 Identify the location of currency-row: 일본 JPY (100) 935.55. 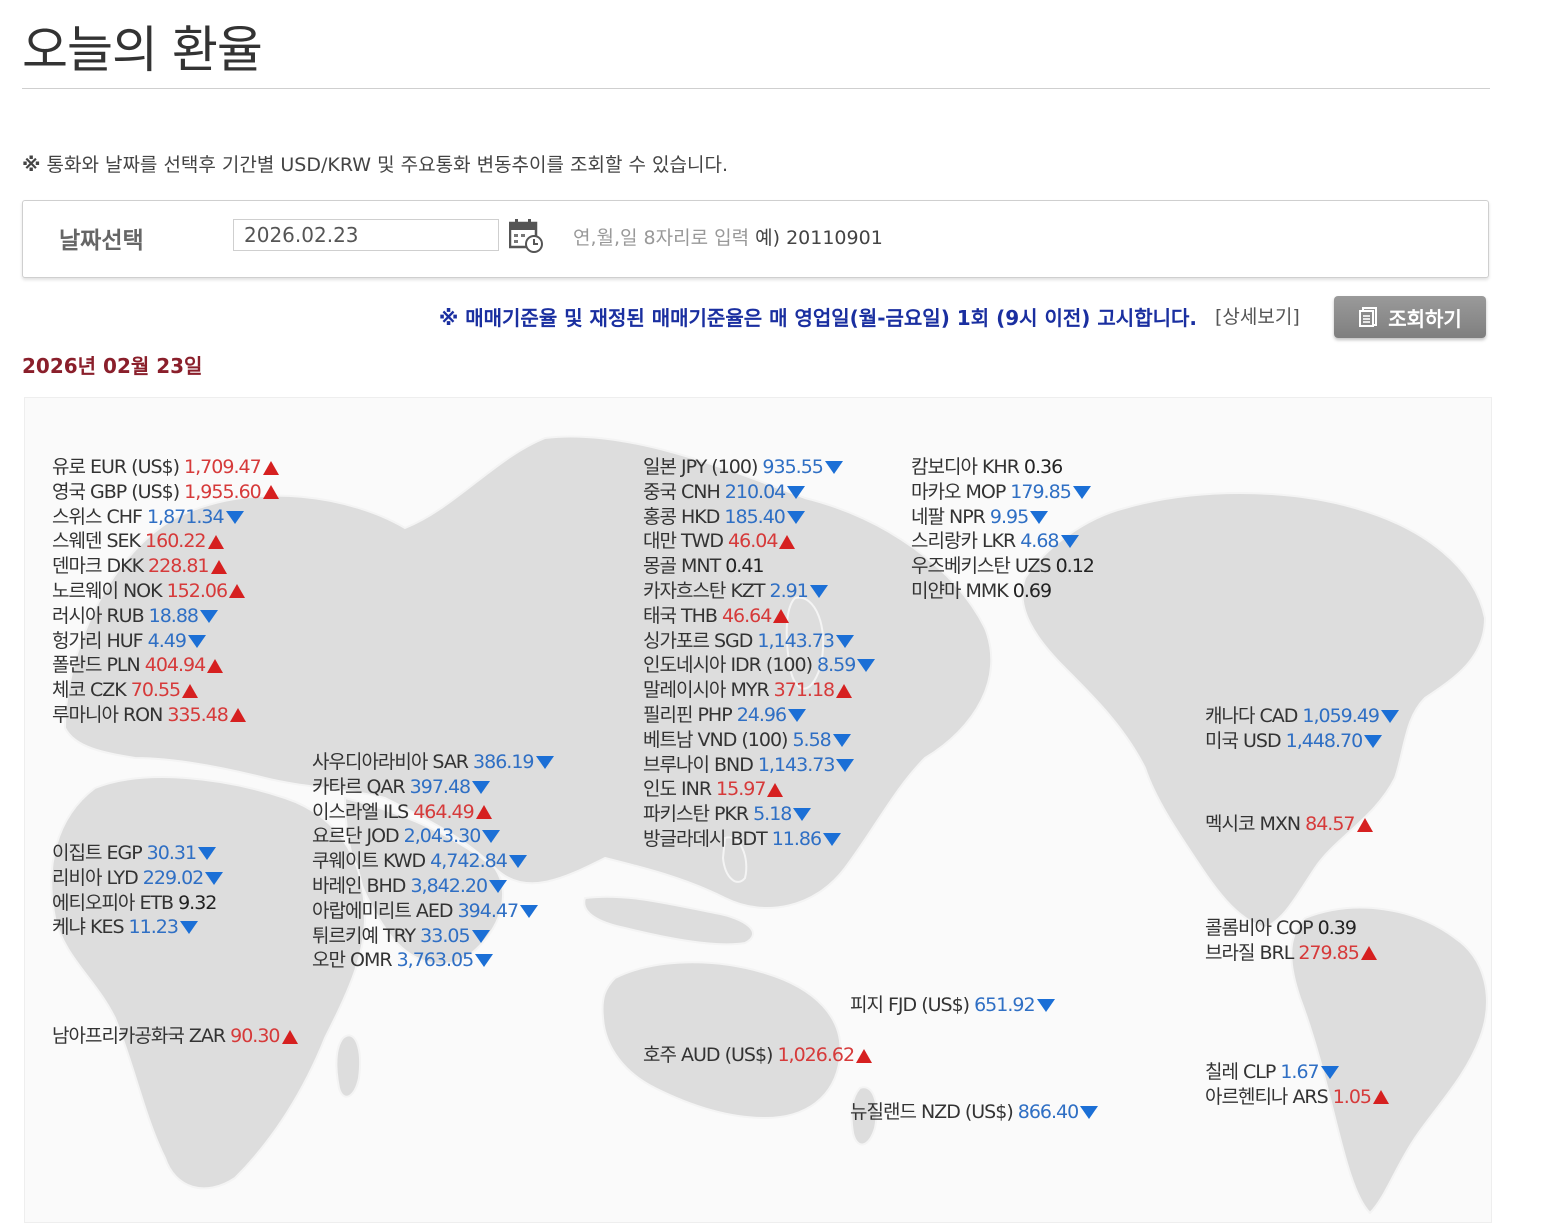
(759, 467).